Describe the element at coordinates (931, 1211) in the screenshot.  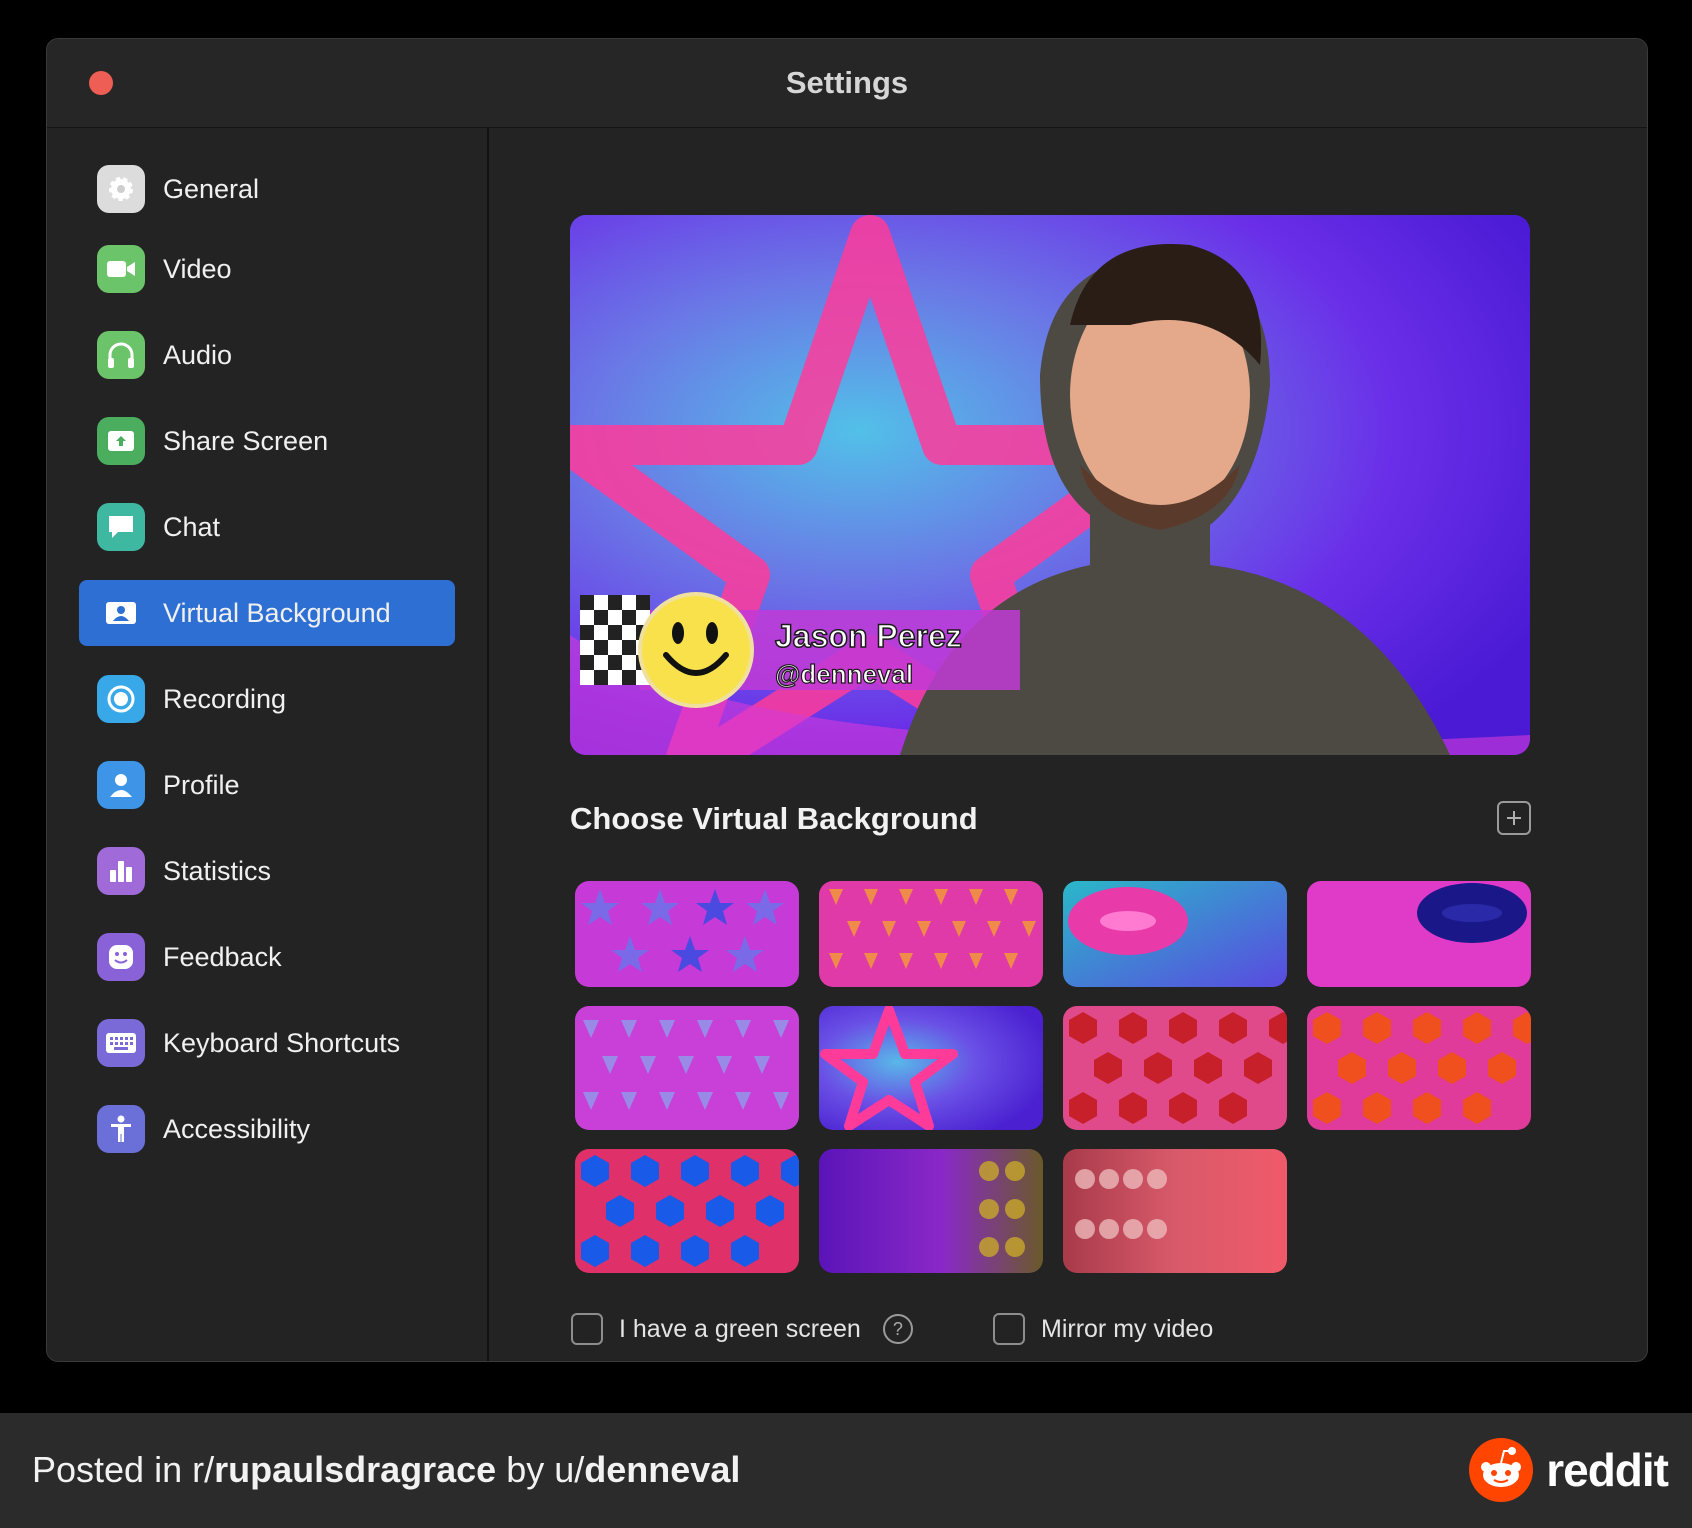
I see `background-thumbnail-purple-wigs` at that location.